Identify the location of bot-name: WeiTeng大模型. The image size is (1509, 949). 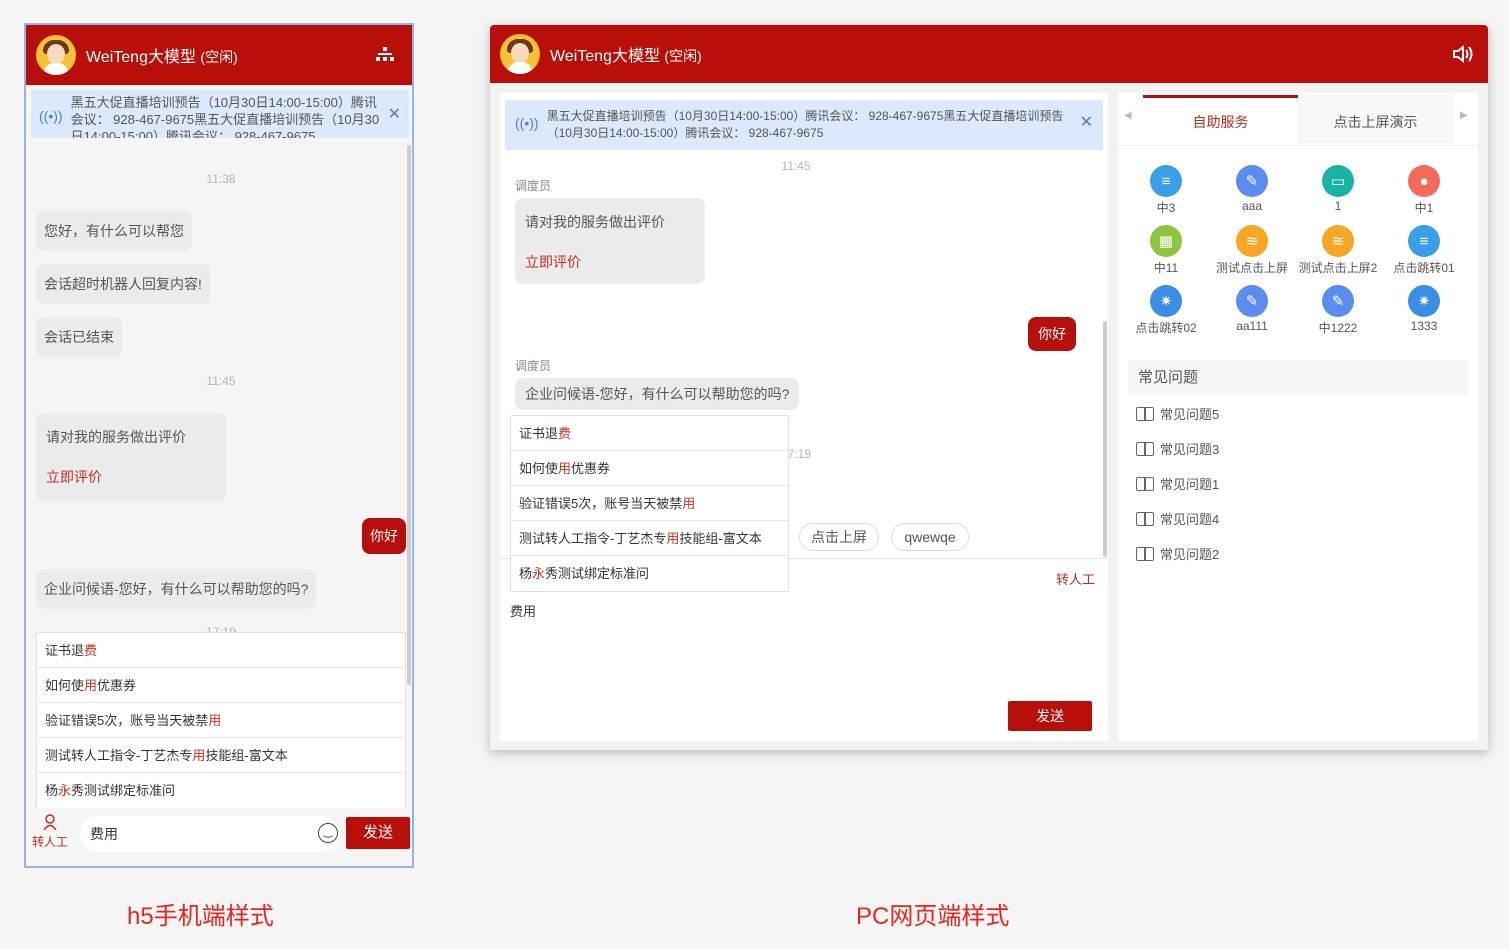
(141, 57).